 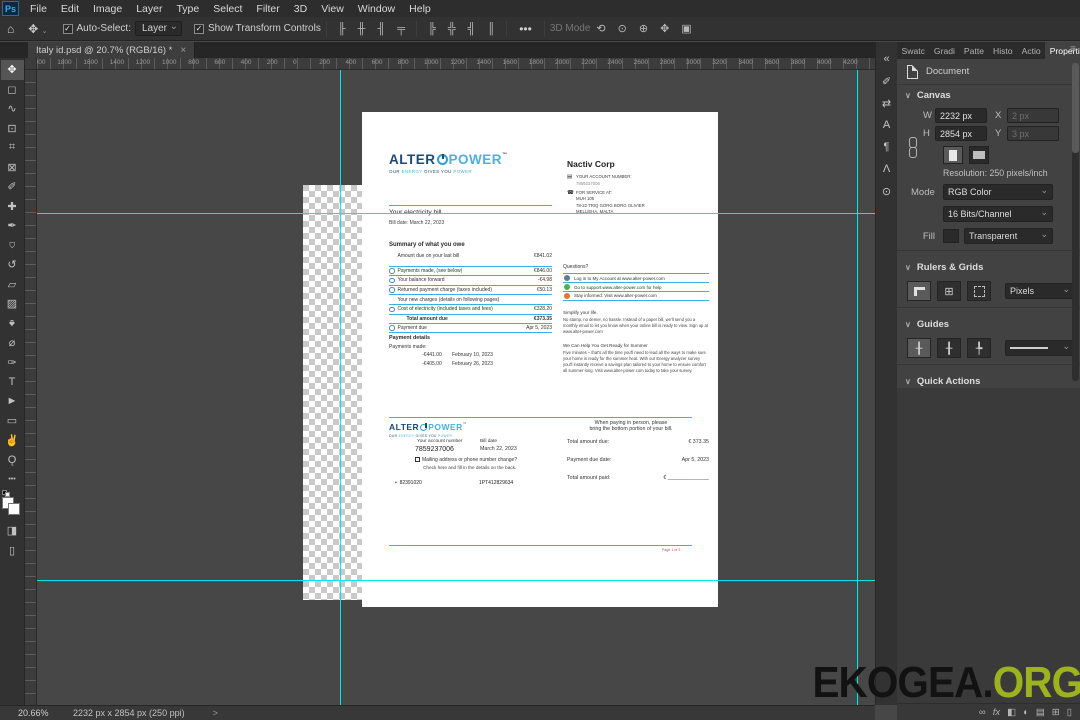 I want to click on tab-histo: Histo, so click(x=1003, y=50).